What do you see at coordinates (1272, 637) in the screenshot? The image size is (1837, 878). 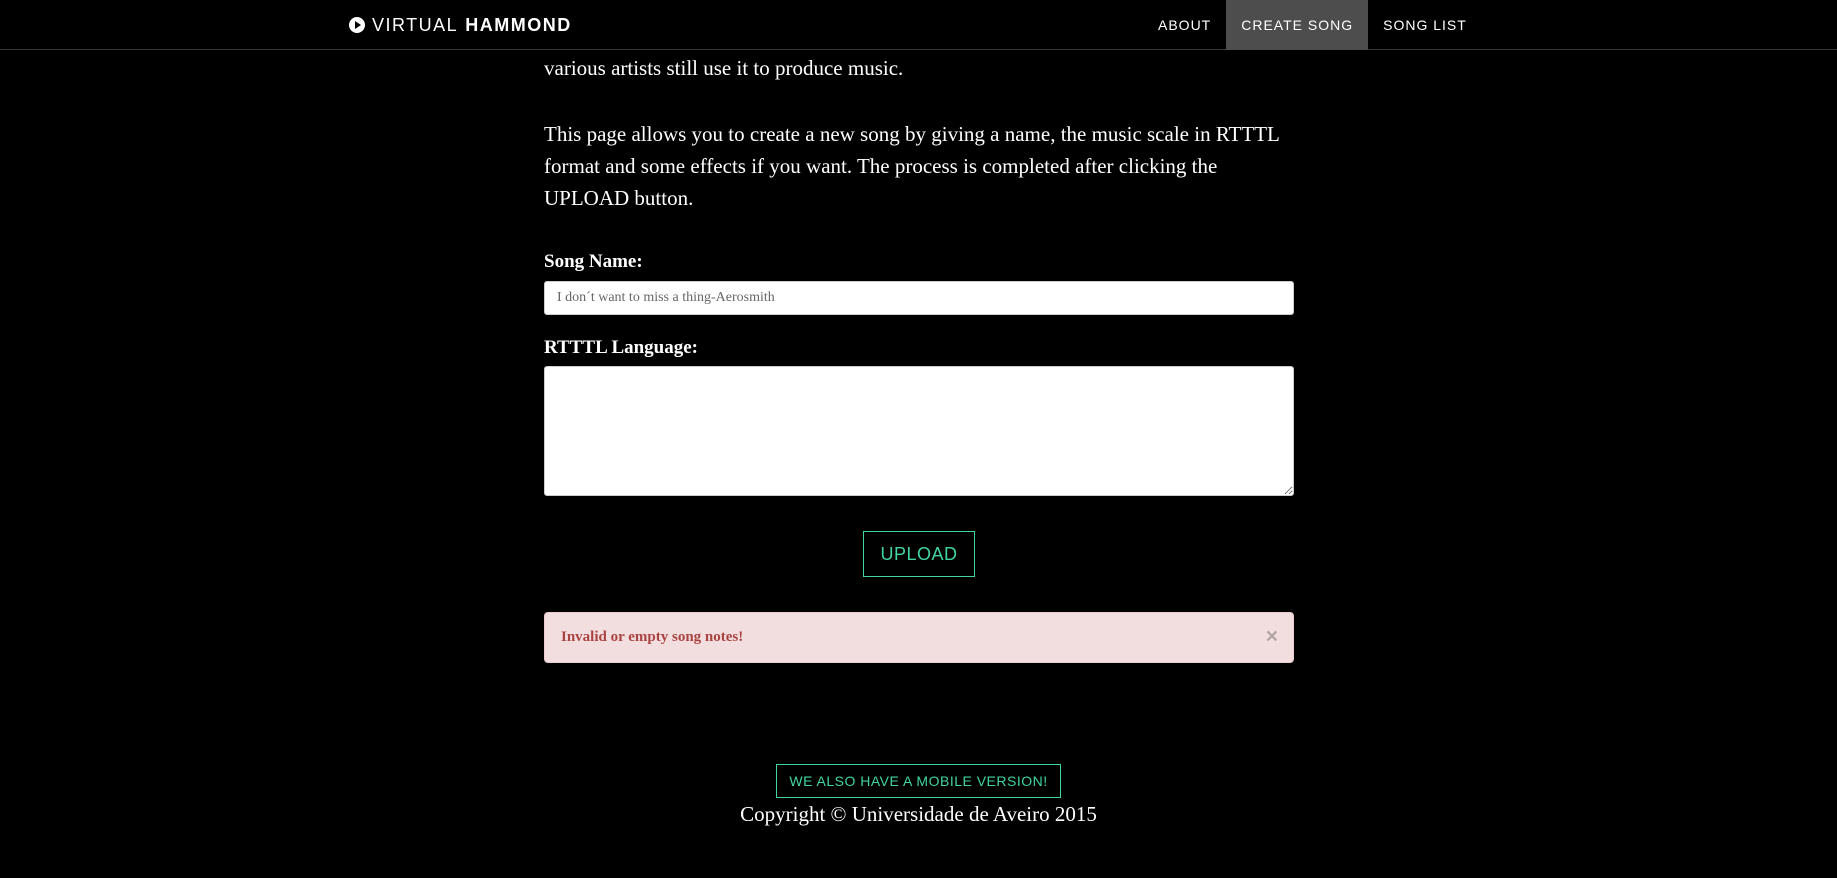 I see `close-icon: ×` at bounding box center [1272, 637].